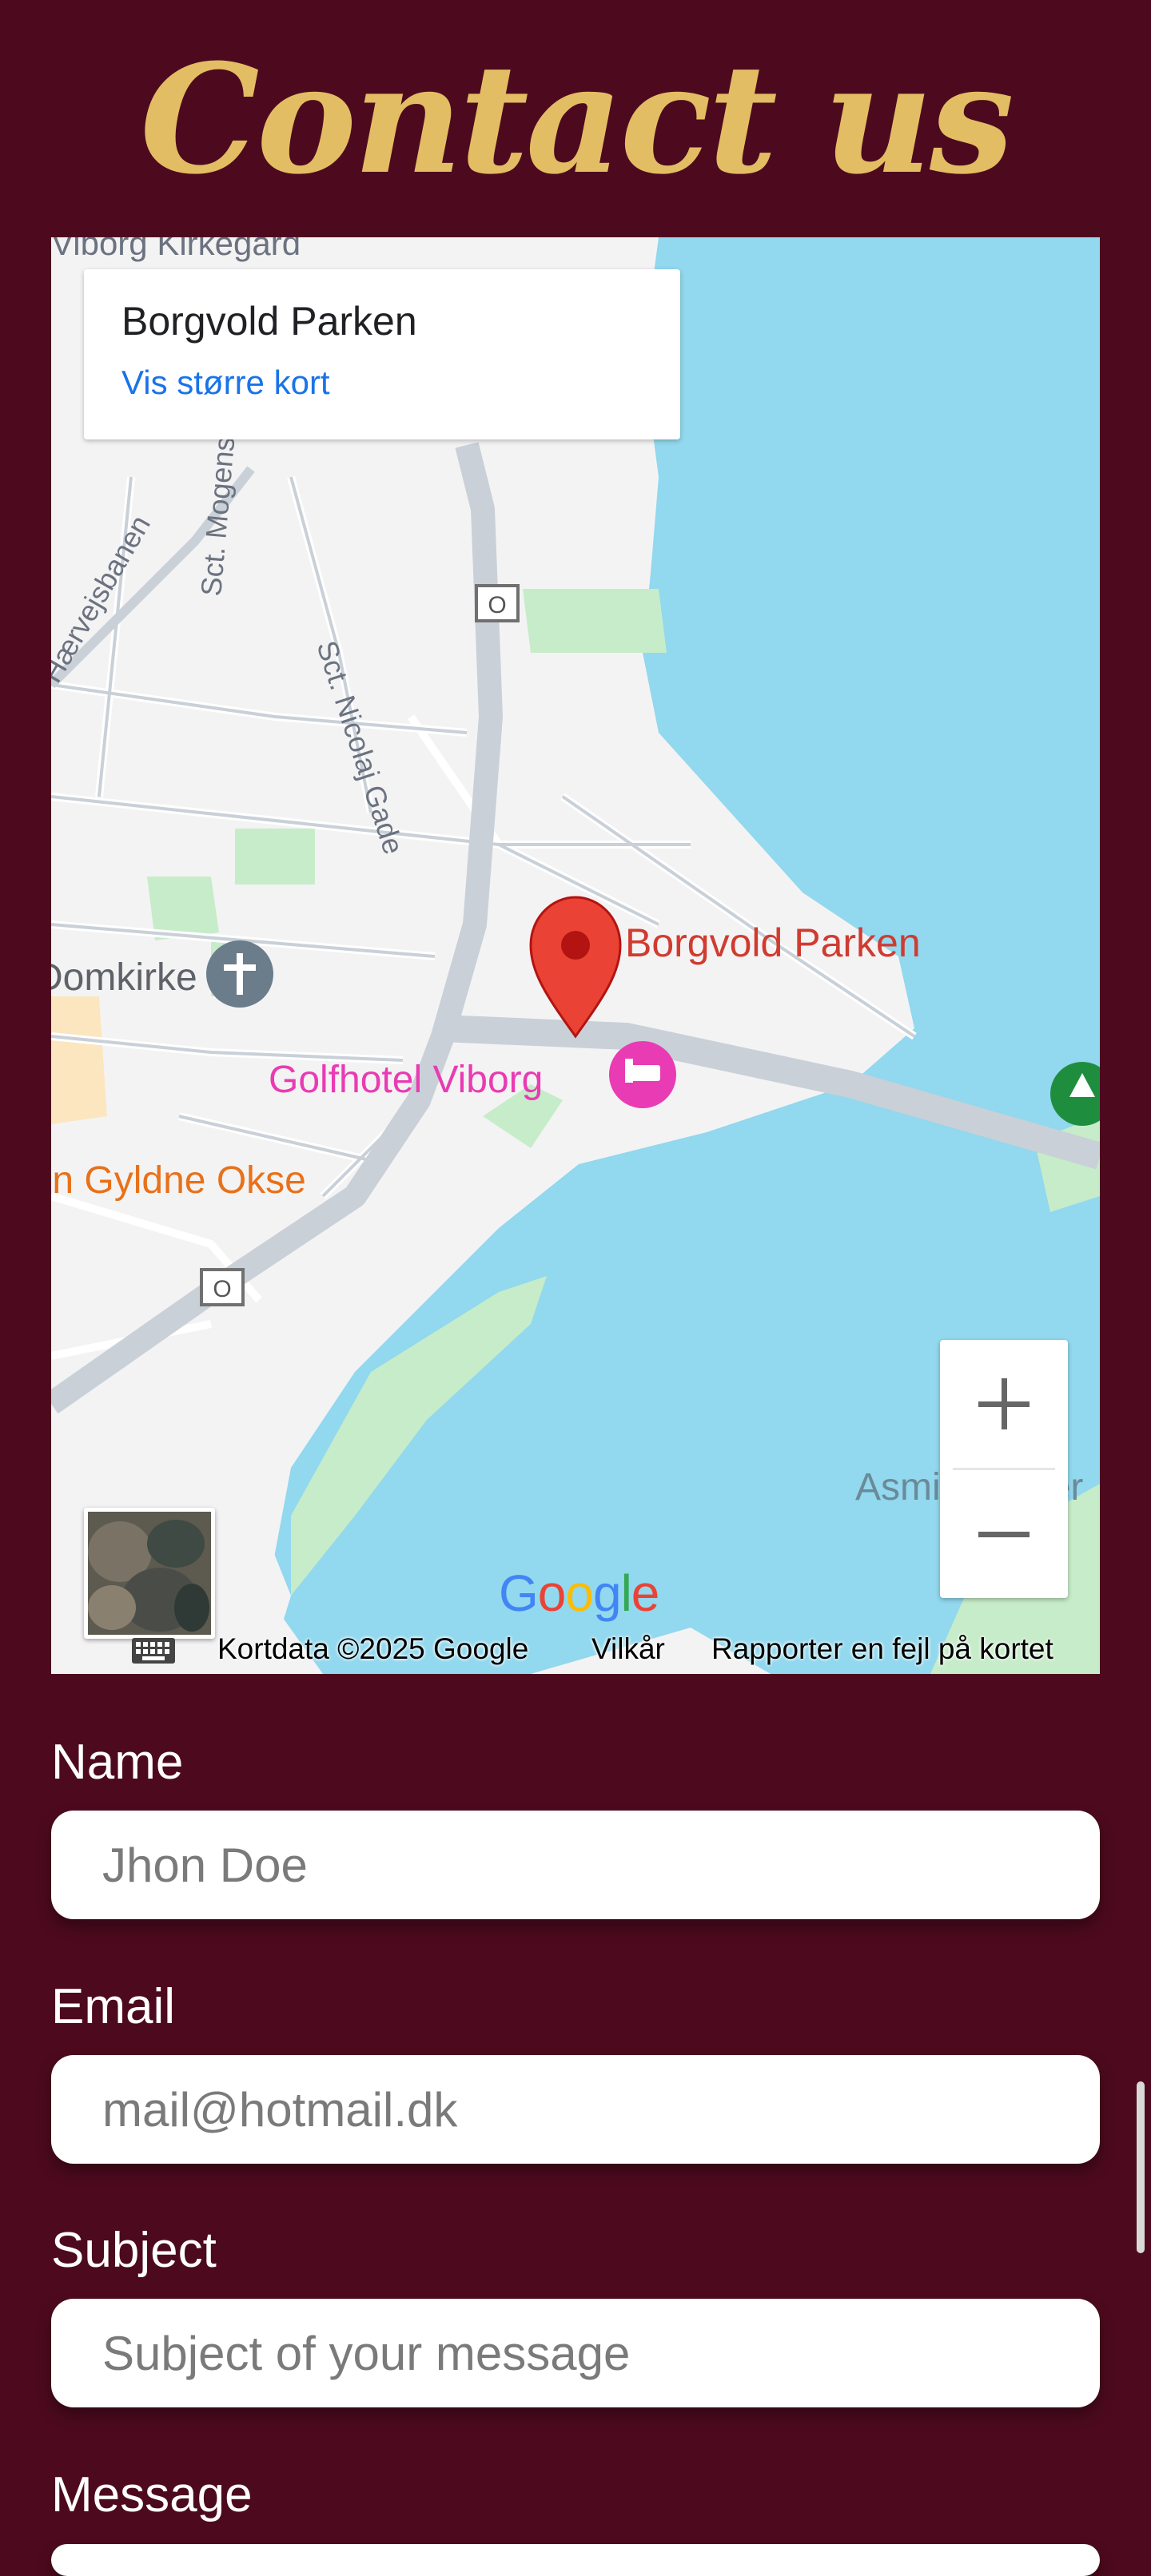  What do you see at coordinates (1004, 1469) in the screenshot?
I see `zoom-controls` at bounding box center [1004, 1469].